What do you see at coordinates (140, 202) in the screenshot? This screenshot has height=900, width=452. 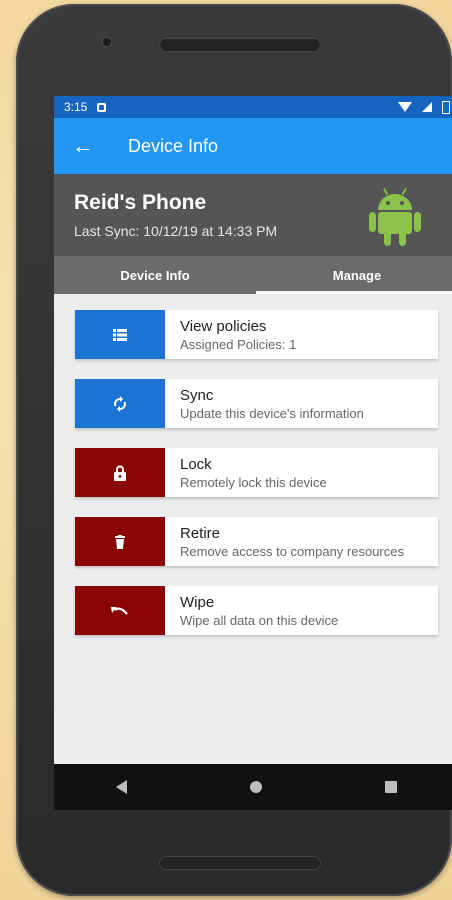 I see `device-name: Reid's Phone` at bounding box center [140, 202].